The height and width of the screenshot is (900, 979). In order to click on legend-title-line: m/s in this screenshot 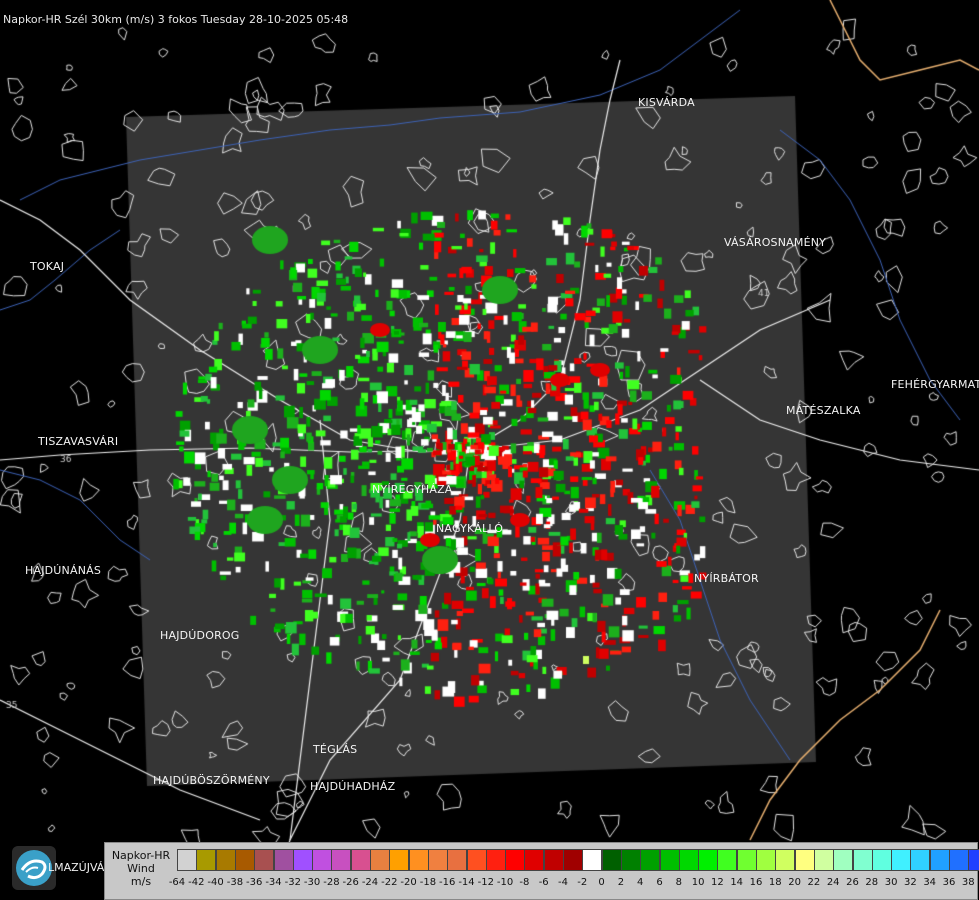, I will do `click(141, 881)`.